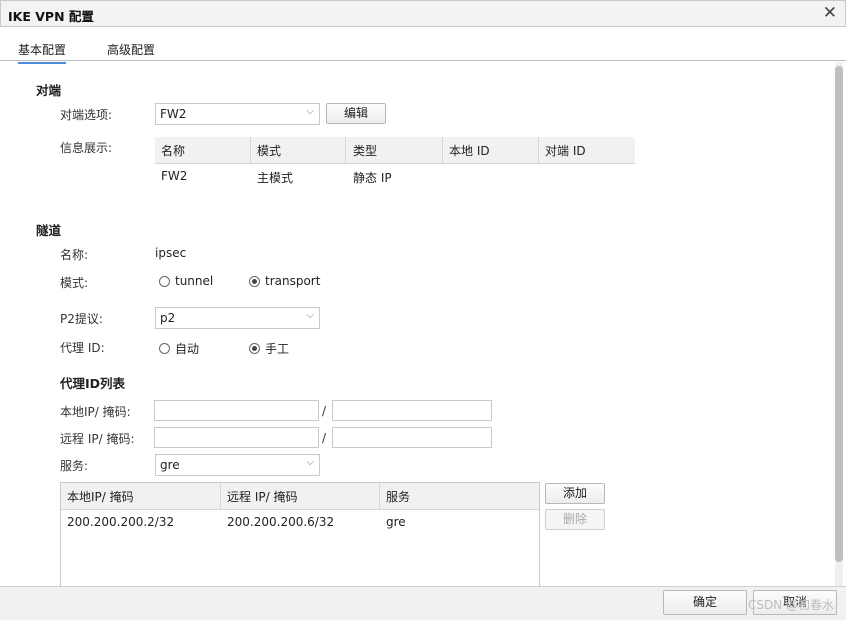  I want to click on remote-mask-input, so click(412, 437).